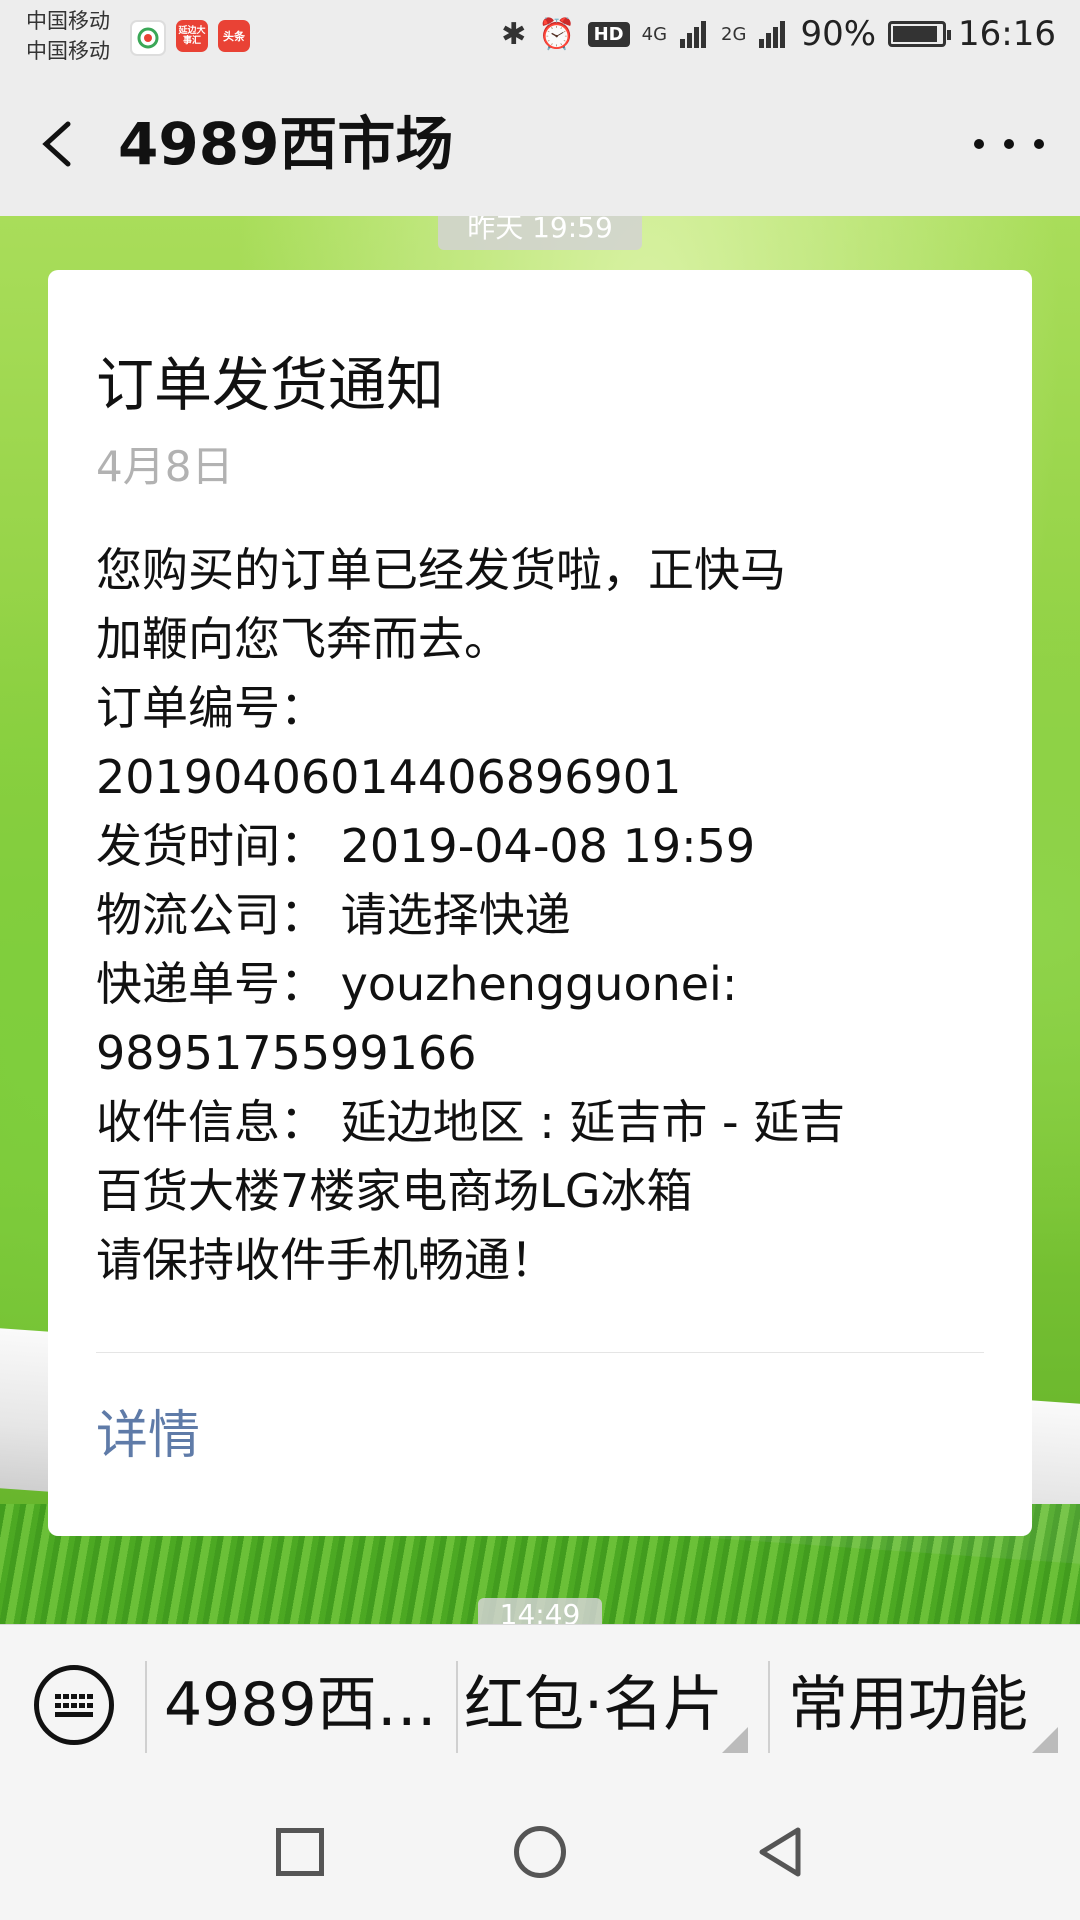 The image size is (1080, 1920). I want to click on timestamp-bottom: 14:49, so click(540, 1611).